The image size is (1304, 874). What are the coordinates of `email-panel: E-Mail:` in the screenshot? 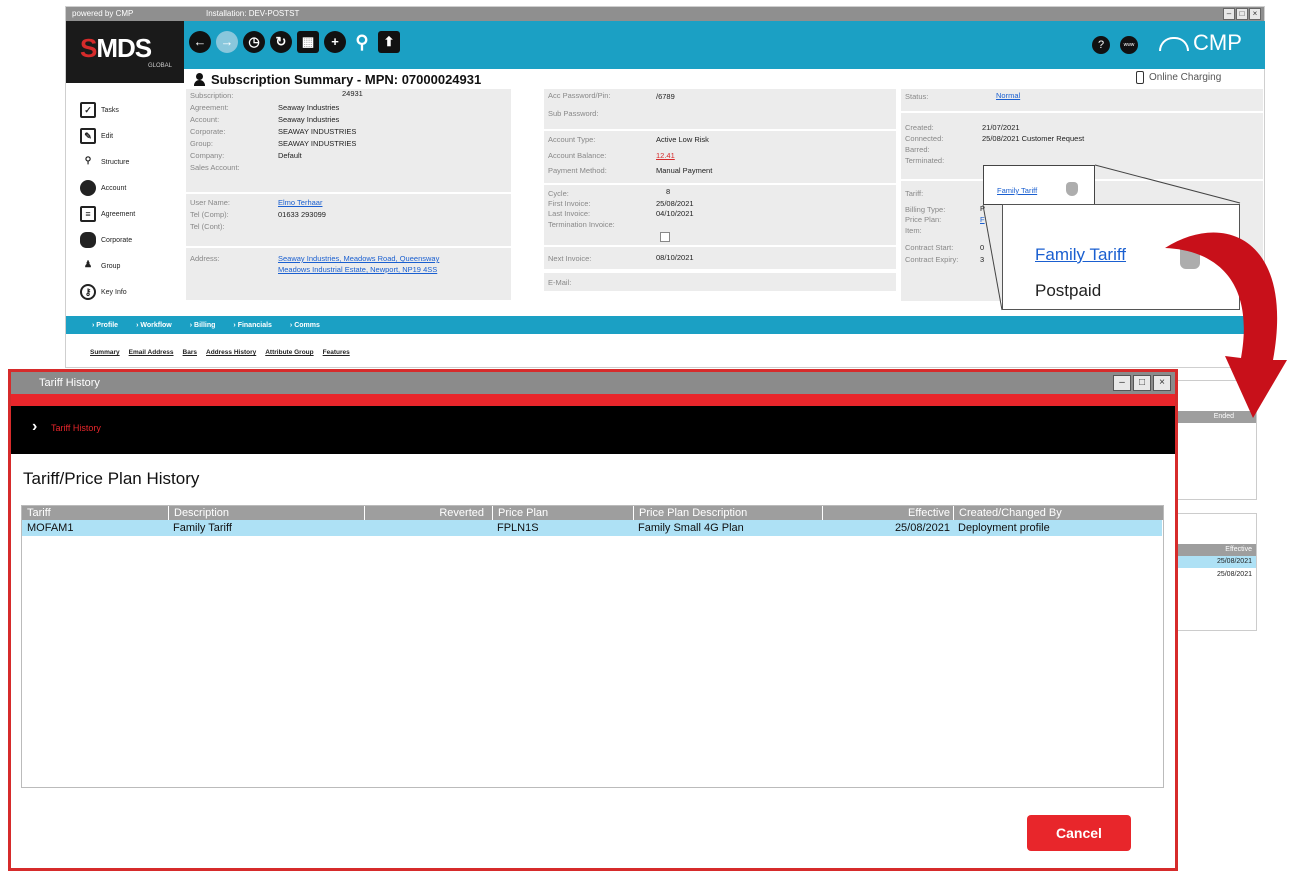 It's located at (720, 282).